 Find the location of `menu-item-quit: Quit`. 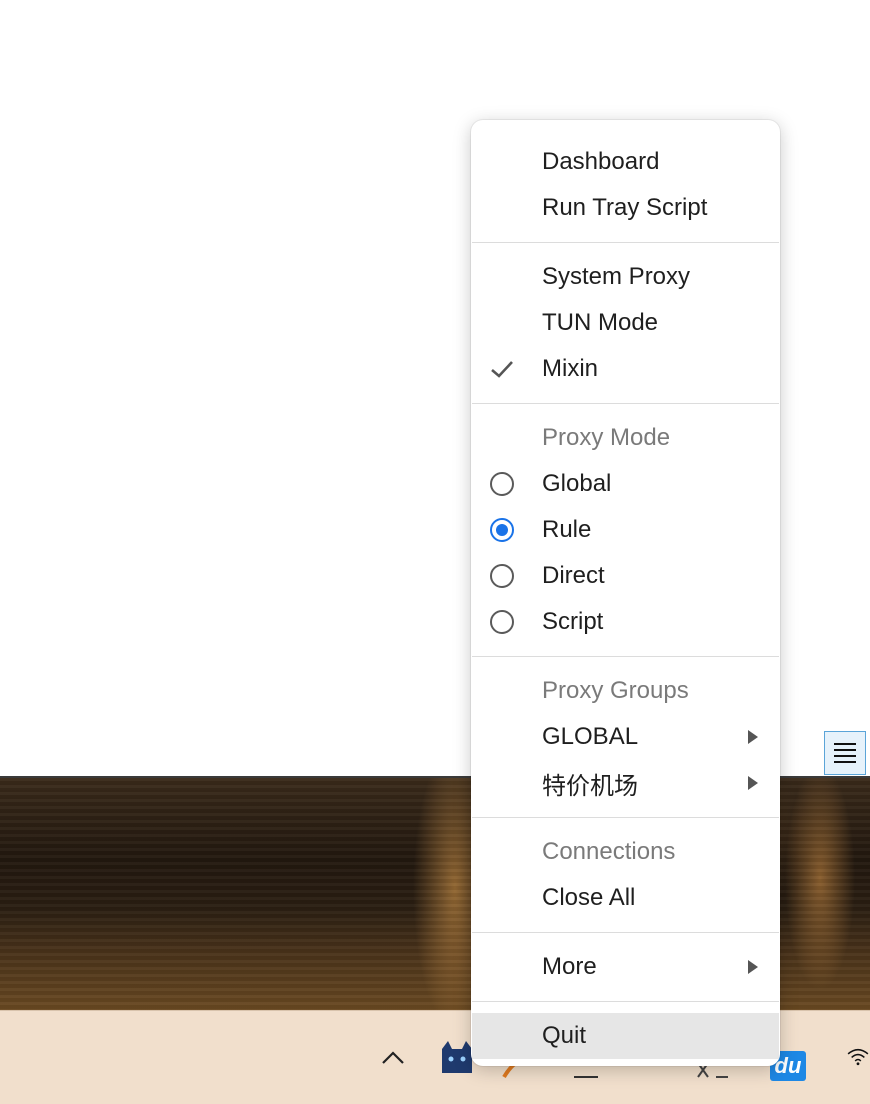

menu-item-quit: Quit is located at coordinates (625, 1036).